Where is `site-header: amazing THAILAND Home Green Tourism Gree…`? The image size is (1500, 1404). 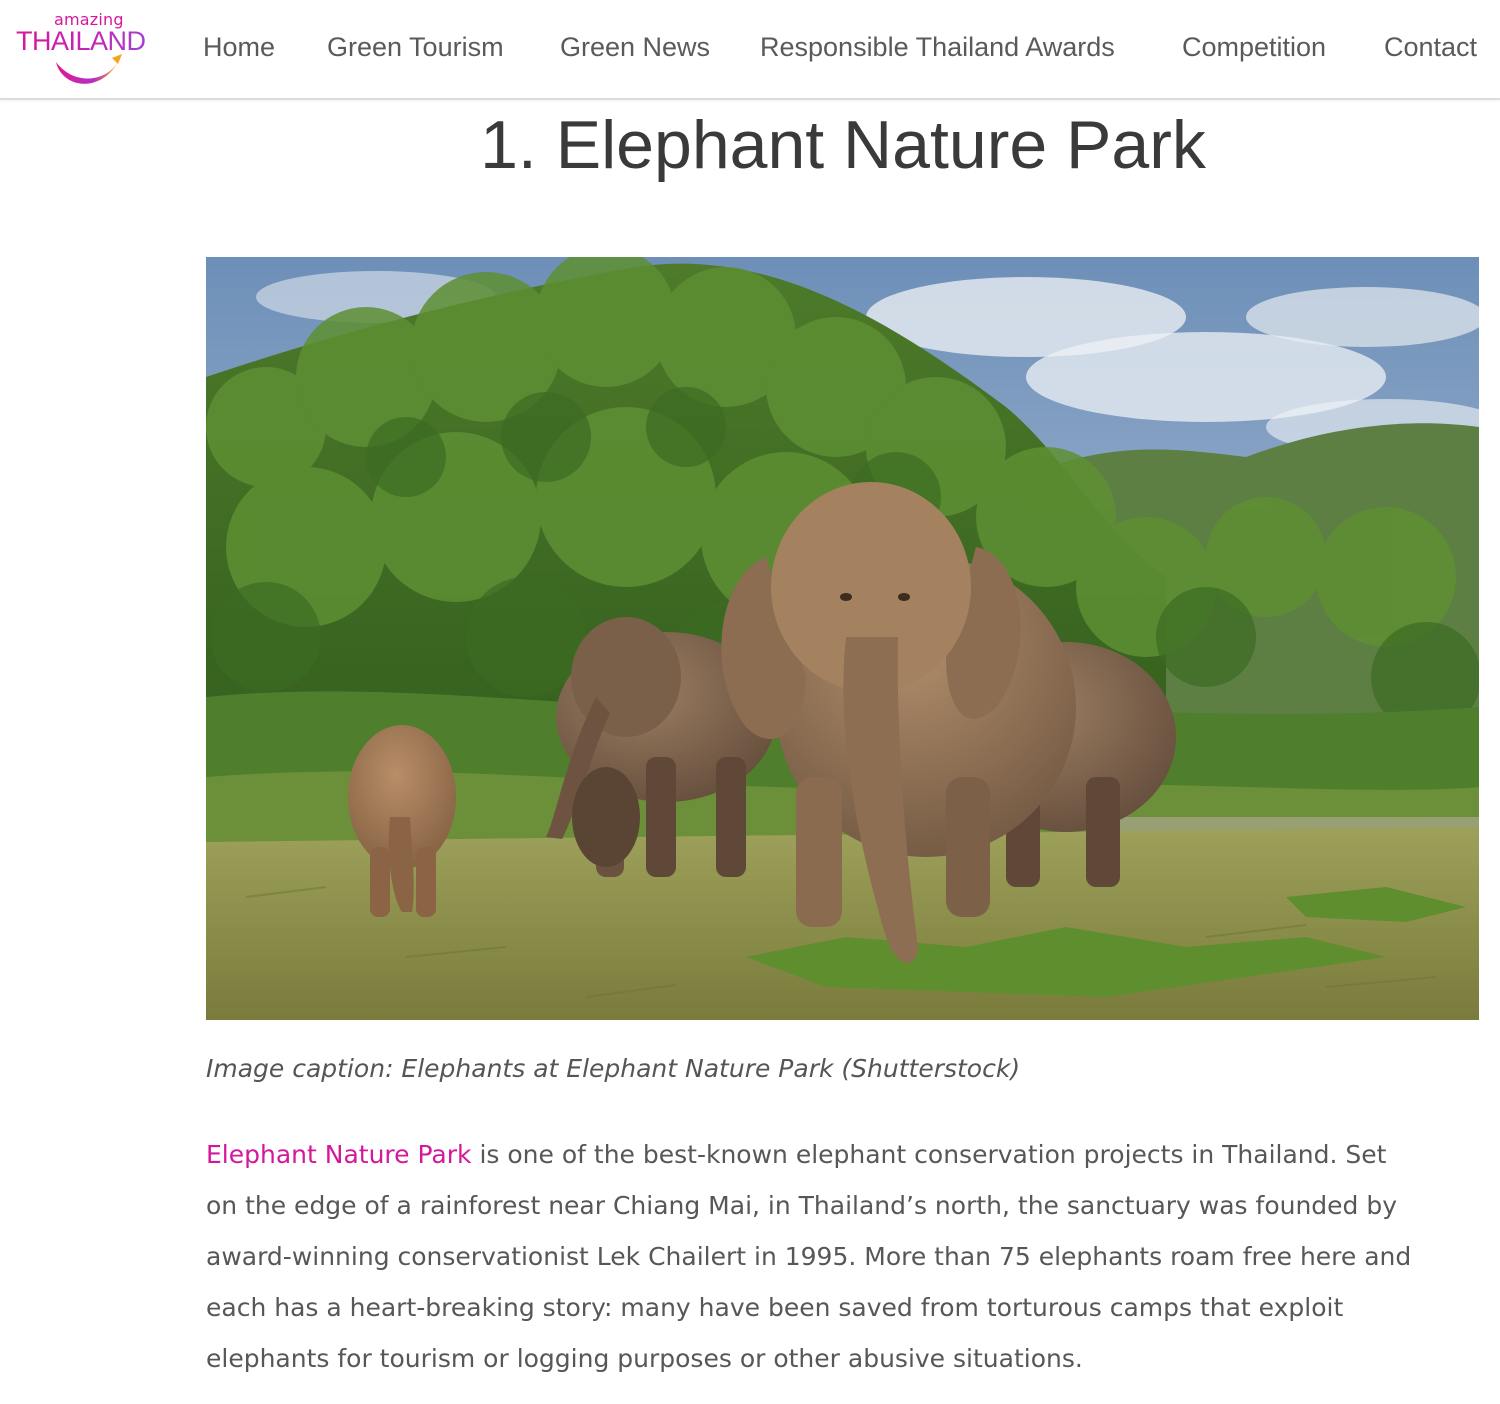
site-header: amazing THAILAND Home Green Tourism Gree… is located at coordinates (750, 50).